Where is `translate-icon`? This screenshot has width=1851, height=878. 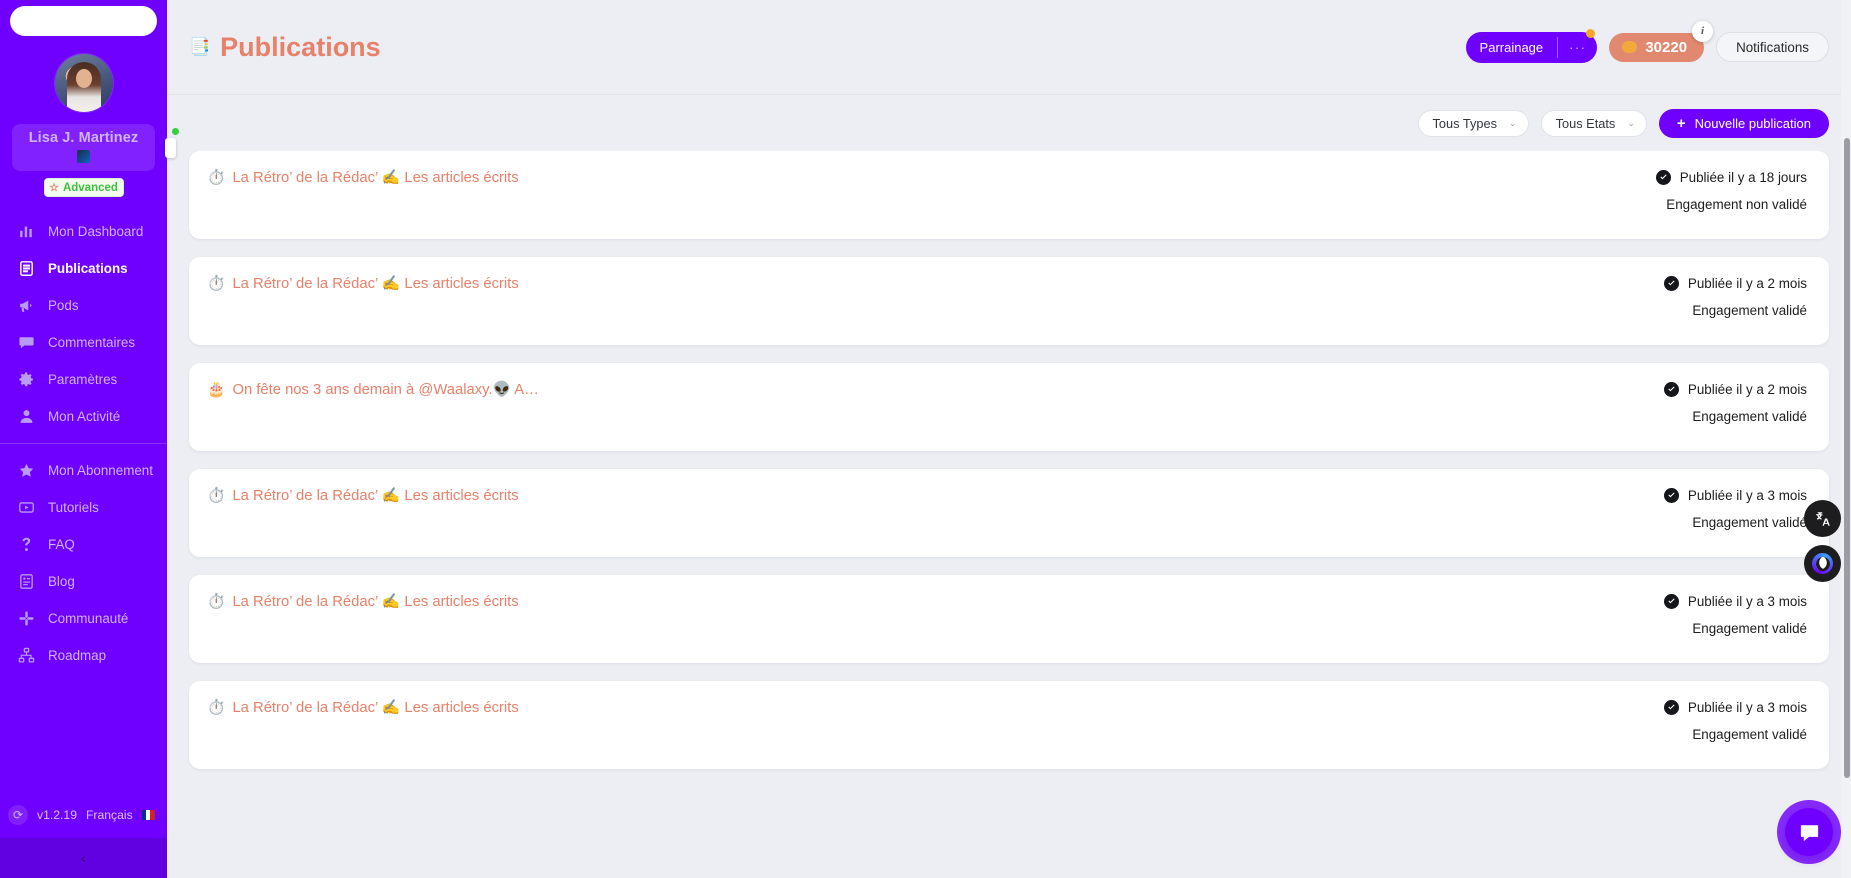
translate-icon is located at coordinates (1822, 518).